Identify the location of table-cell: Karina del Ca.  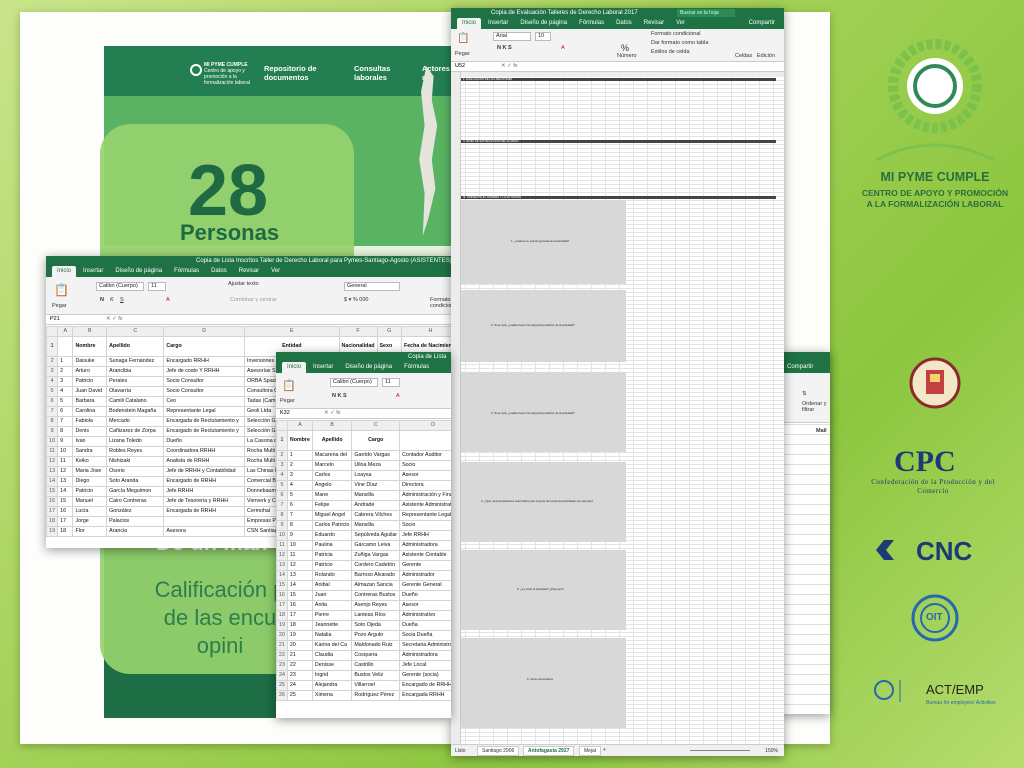
(332, 645).